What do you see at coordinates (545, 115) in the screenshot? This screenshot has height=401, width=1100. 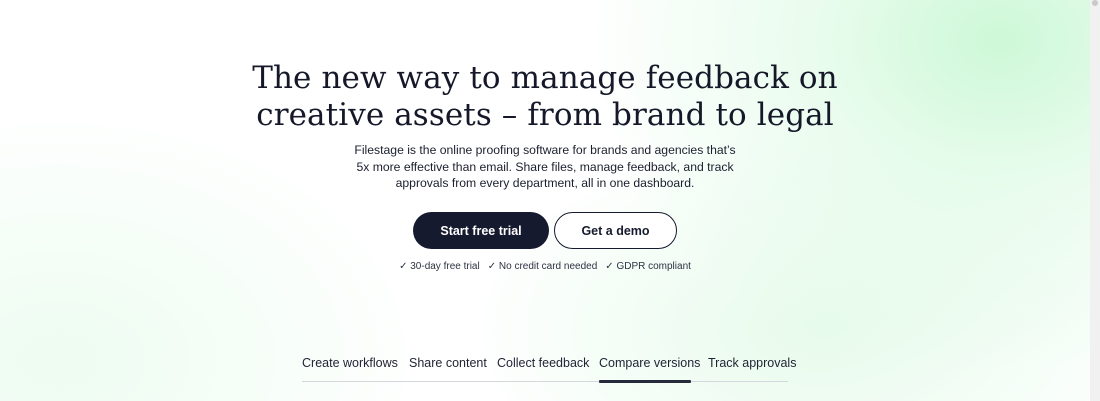 I see `title-line-2: creative assets – from brand to legal` at bounding box center [545, 115].